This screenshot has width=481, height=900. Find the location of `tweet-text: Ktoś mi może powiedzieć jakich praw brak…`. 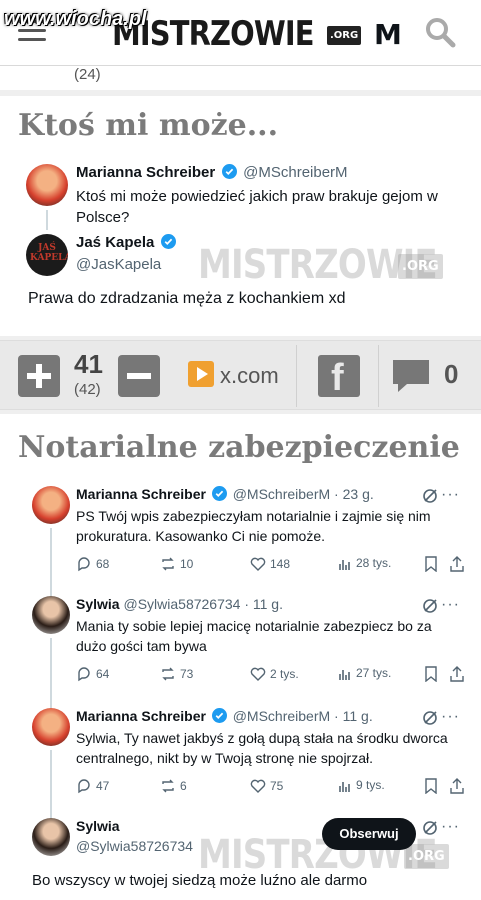

tweet-text: Ktoś mi może powiedzieć jakich praw brak… is located at coordinates (257, 207).